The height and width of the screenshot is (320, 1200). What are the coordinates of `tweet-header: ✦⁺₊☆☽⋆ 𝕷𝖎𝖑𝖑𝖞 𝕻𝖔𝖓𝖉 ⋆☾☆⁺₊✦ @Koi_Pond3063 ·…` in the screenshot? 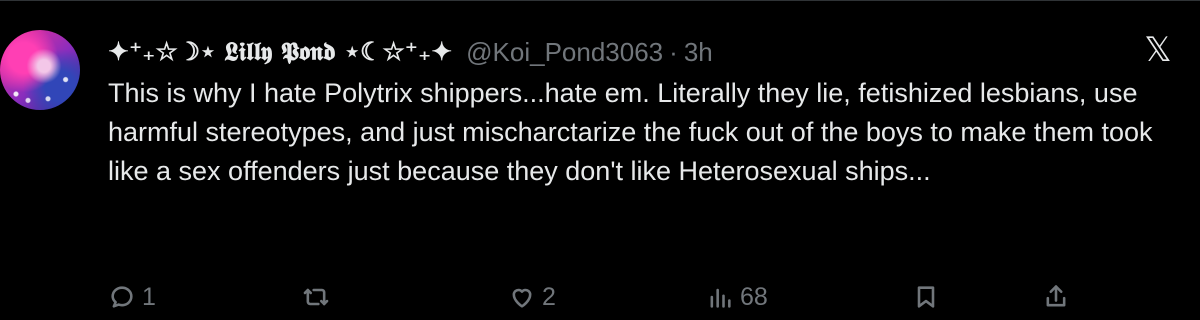 It's located at (410, 52).